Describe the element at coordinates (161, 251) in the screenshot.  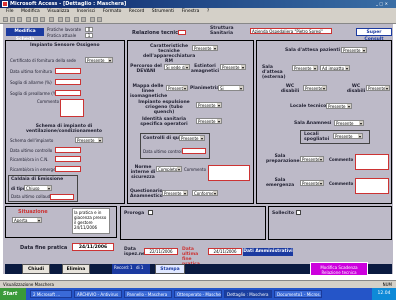
I see `data-ispezione-input: 22/11/2006` at that location.